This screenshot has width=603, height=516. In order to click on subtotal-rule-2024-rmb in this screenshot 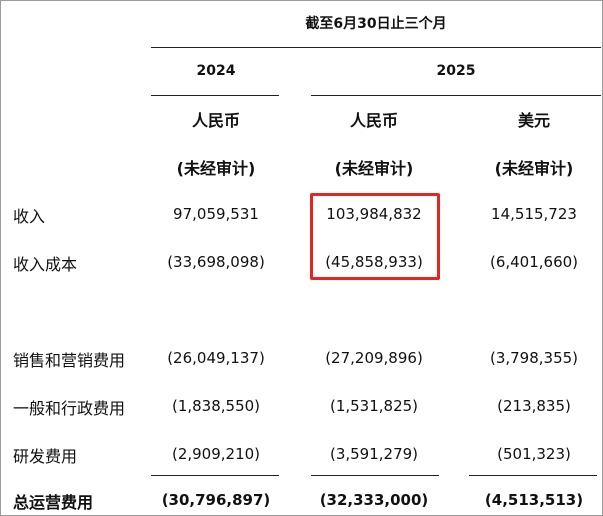, I will do `click(215, 475)`.